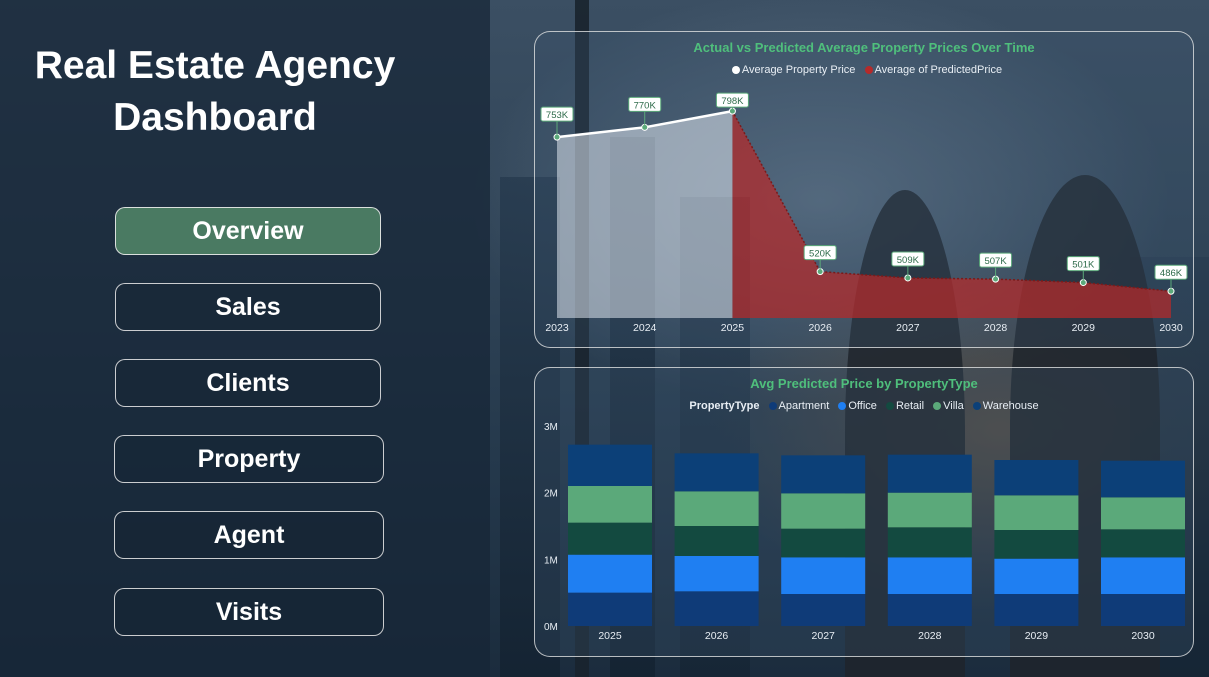 This screenshot has height=677, width=1209. Describe the element at coordinates (249, 612) in the screenshot. I see `nav-visits-button: Visits` at that location.